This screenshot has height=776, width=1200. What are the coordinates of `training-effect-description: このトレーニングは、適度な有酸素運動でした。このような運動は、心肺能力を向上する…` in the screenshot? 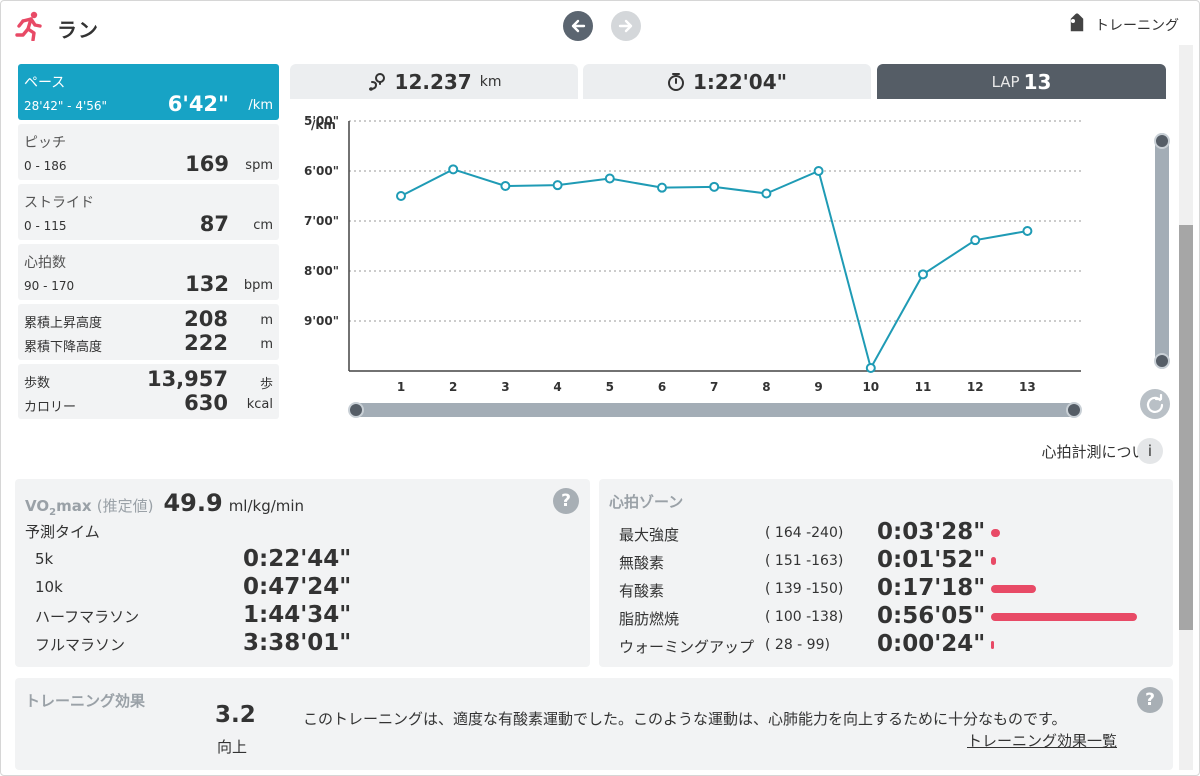 It's located at (685, 719).